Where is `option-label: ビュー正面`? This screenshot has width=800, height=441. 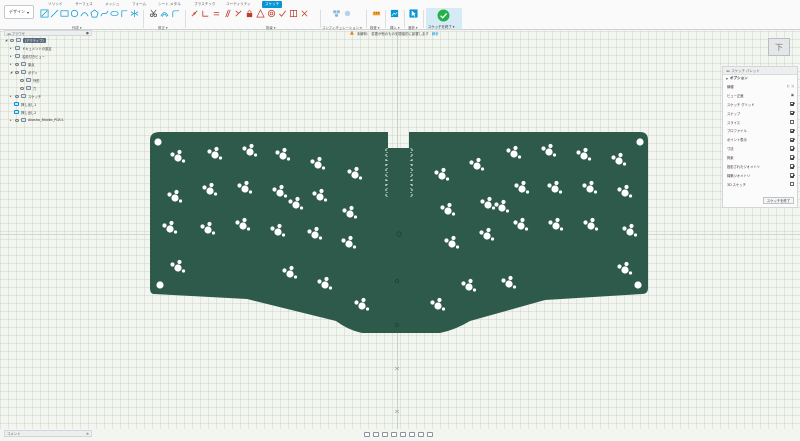
option-label: ビュー正面 is located at coordinates (735, 95).